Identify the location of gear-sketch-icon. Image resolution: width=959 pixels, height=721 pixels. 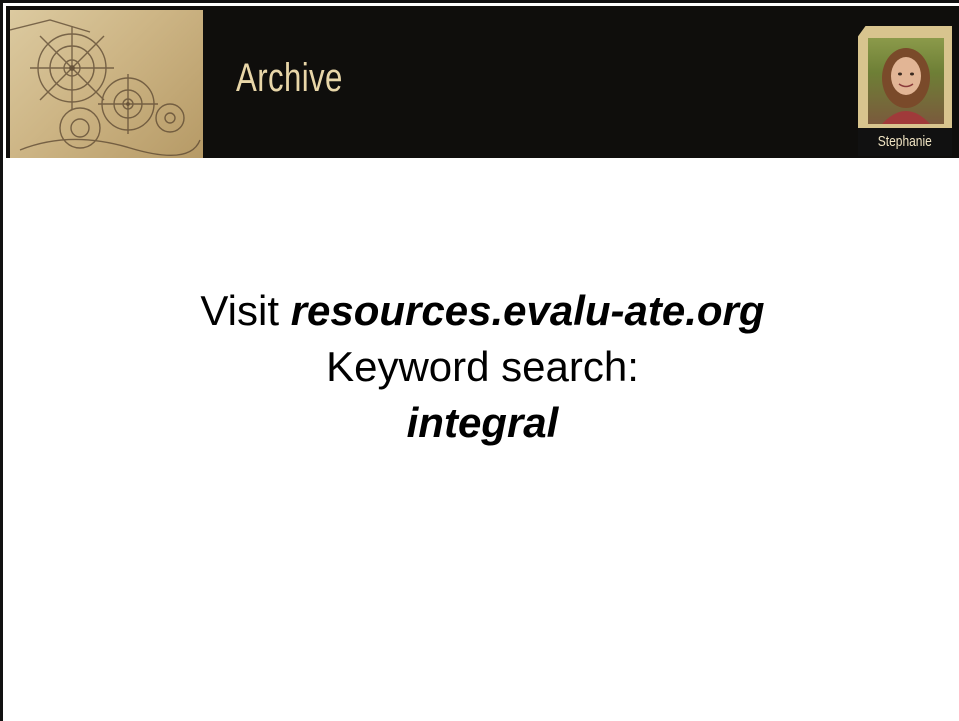
(106, 84).